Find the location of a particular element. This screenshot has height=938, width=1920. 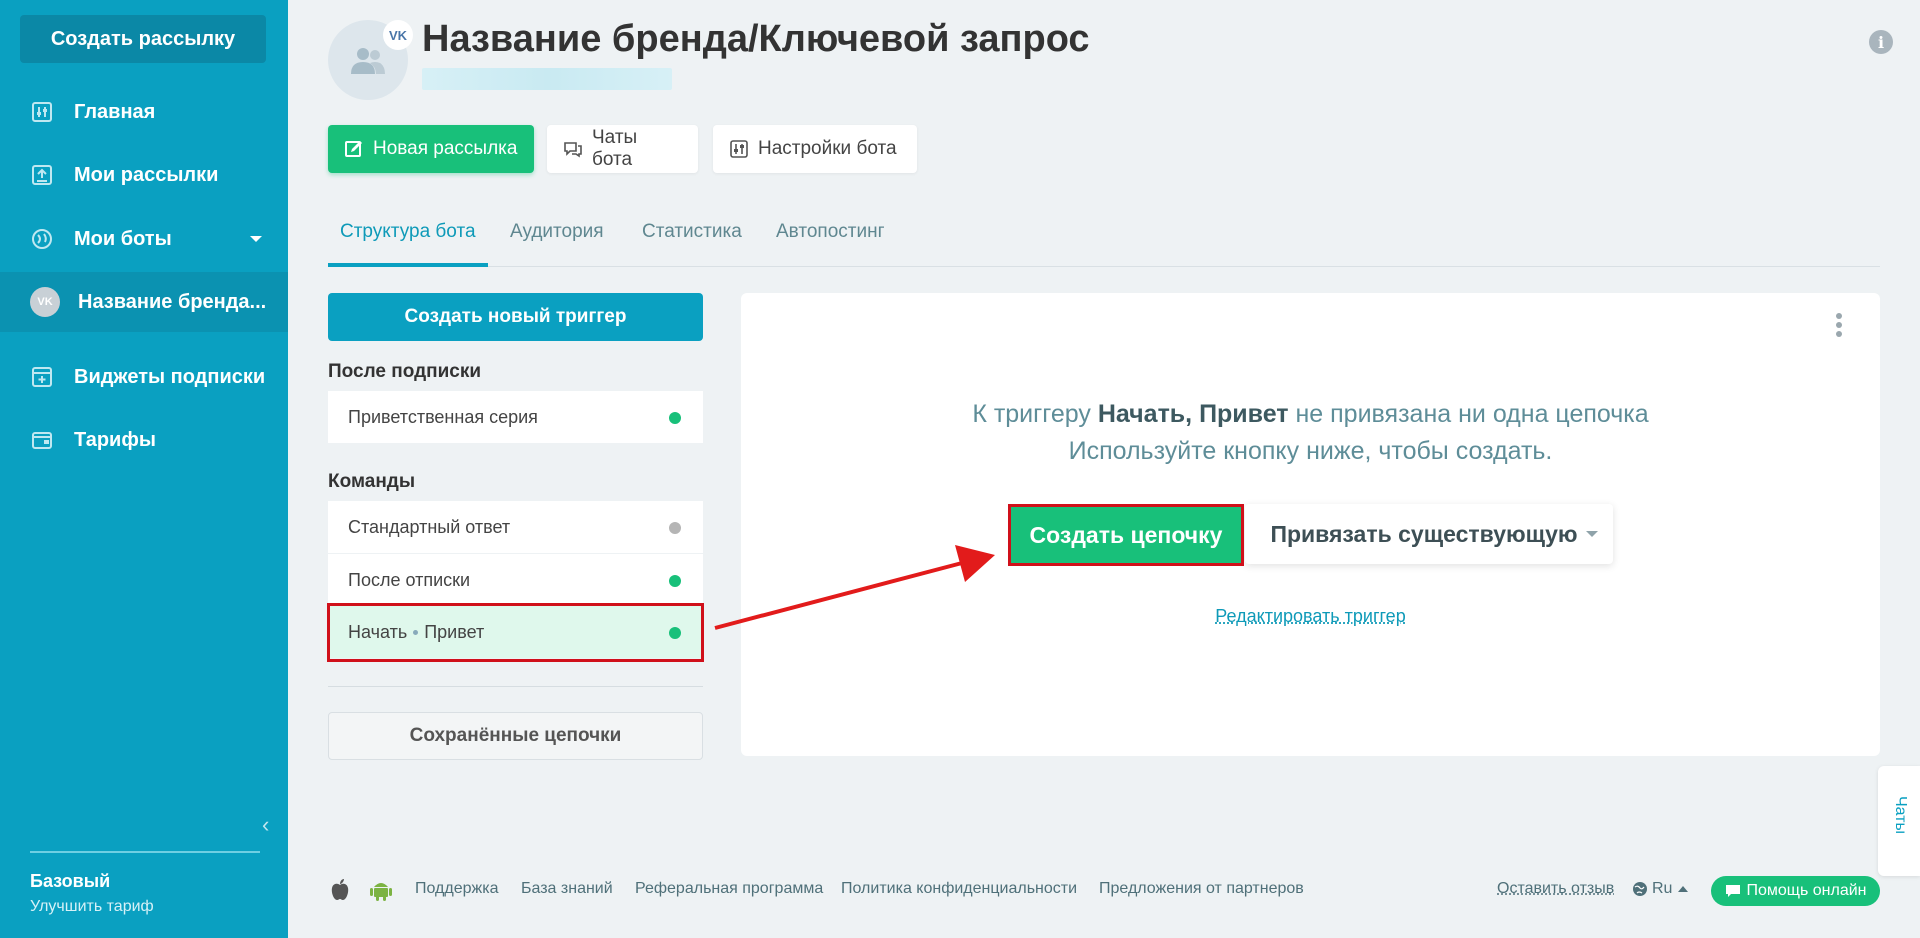

language-label: Ru is located at coordinates (1662, 888).